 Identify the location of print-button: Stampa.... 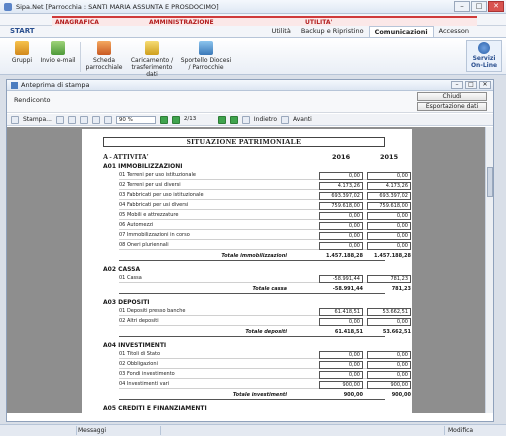
(37, 119).